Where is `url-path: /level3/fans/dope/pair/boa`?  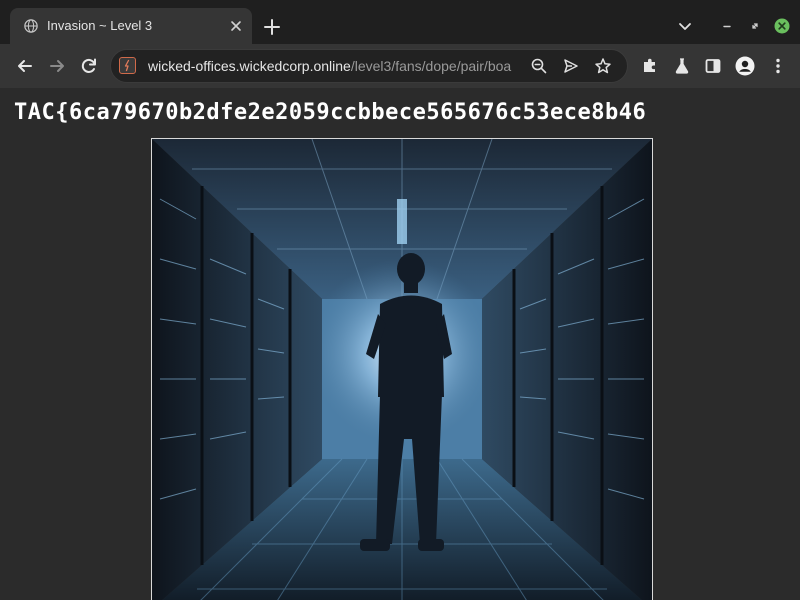
url-path: /level3/fans/dope/pair/boa is located at coordinates (431, 66).